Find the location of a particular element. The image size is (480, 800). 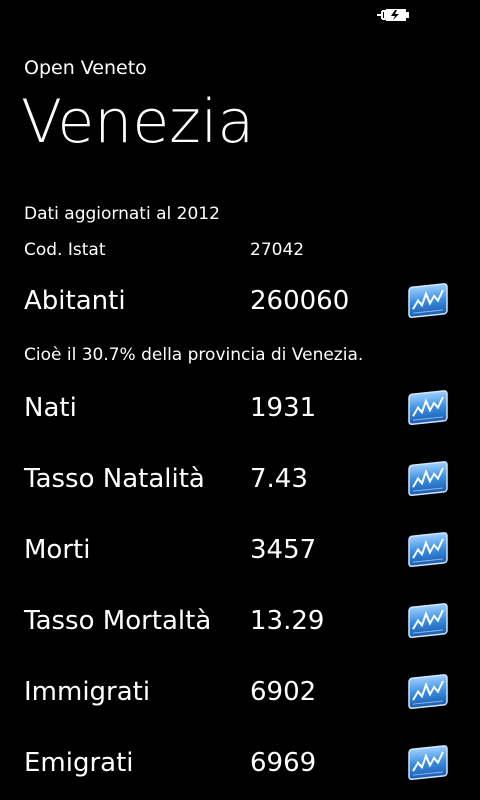

stat-value: 3457 is located at coordinates (283, 550).